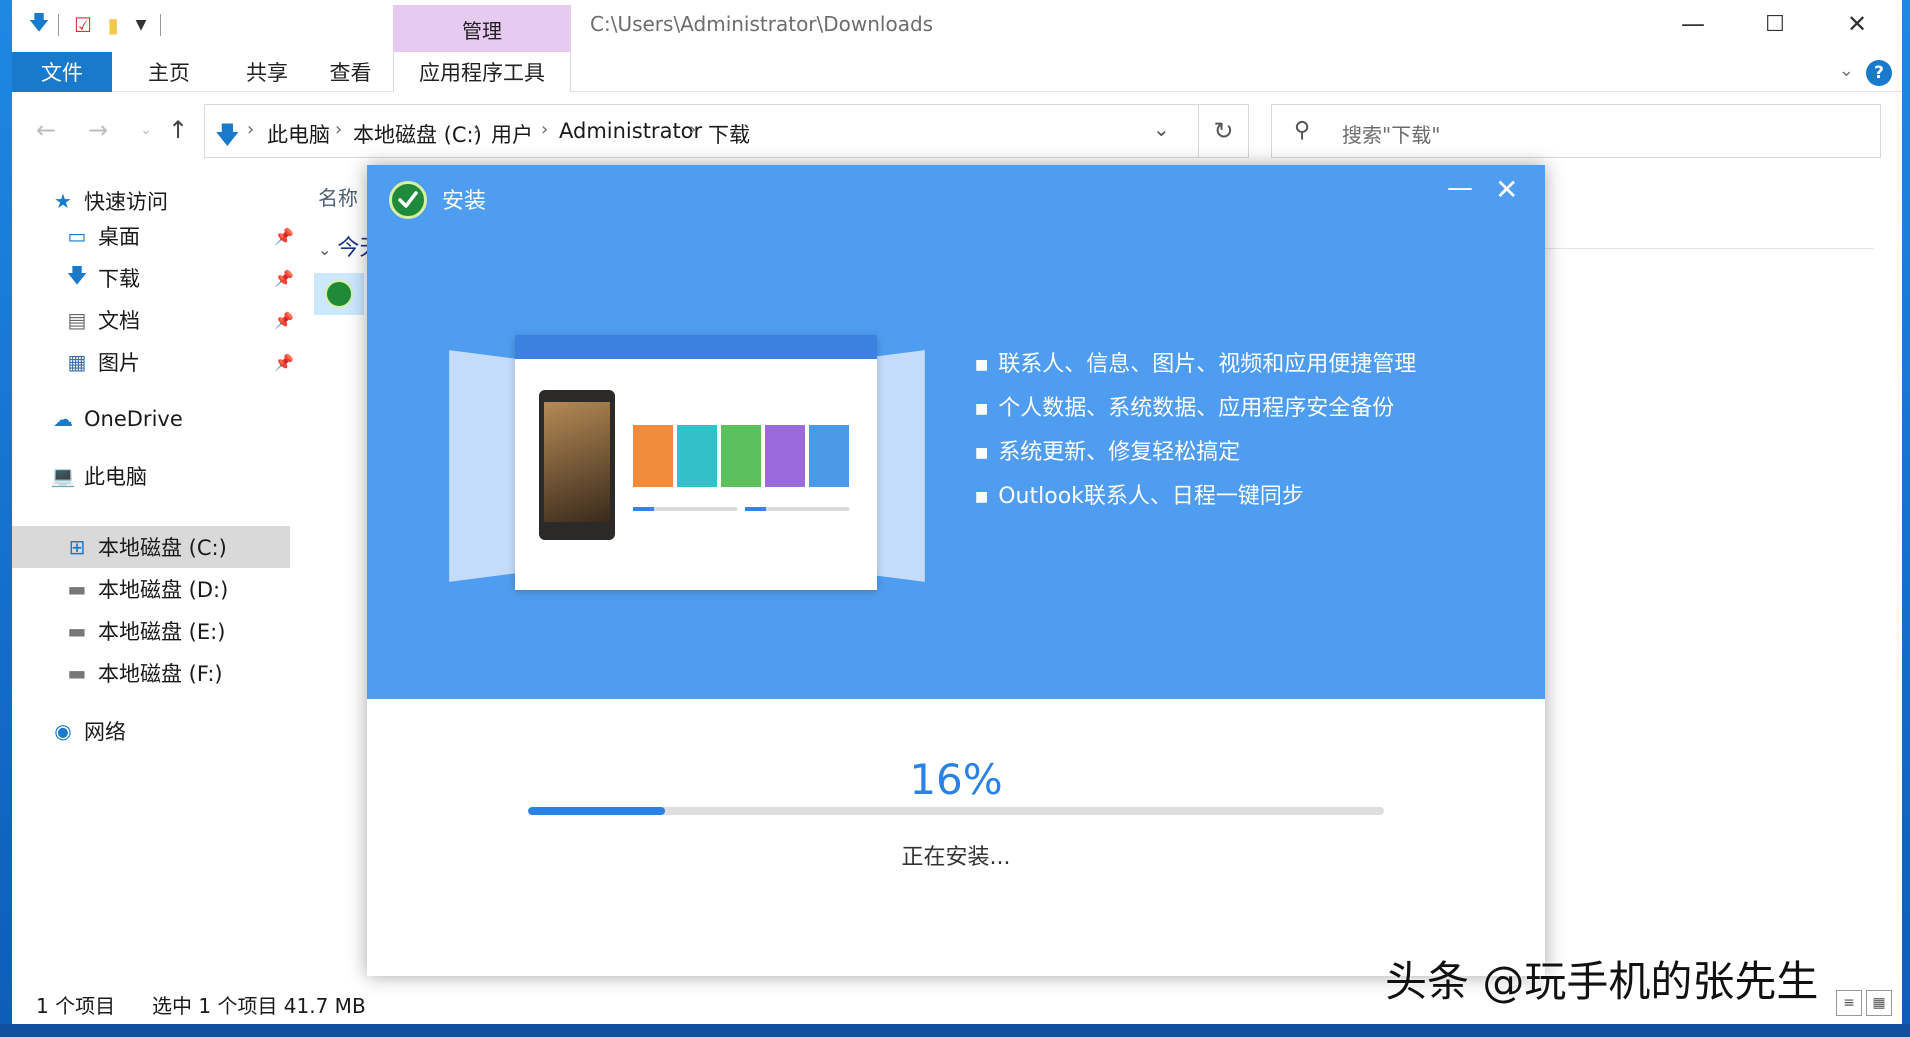 The width and height of the screenshot is (1910, 1037). I want to click on breadcrumb-this-pc: 此电脑, so click(298, 134).